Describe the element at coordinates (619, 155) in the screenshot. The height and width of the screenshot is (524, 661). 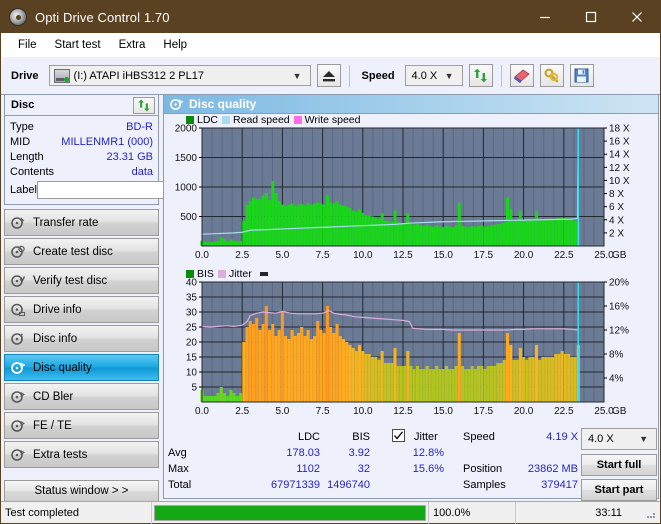
I see `svg-text: 14 X` at that location.